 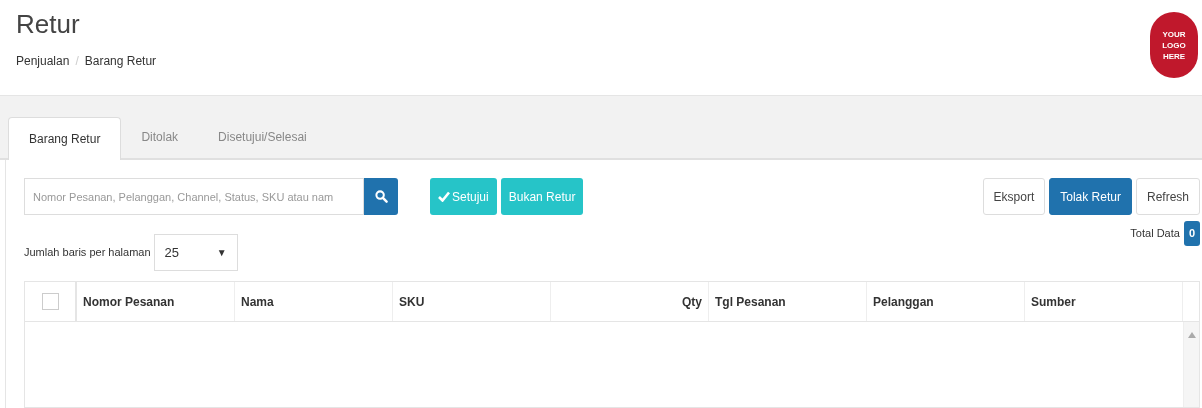 I want to click on page-size-label: Jumlah baris per halaman, so click(x=87, y=253).